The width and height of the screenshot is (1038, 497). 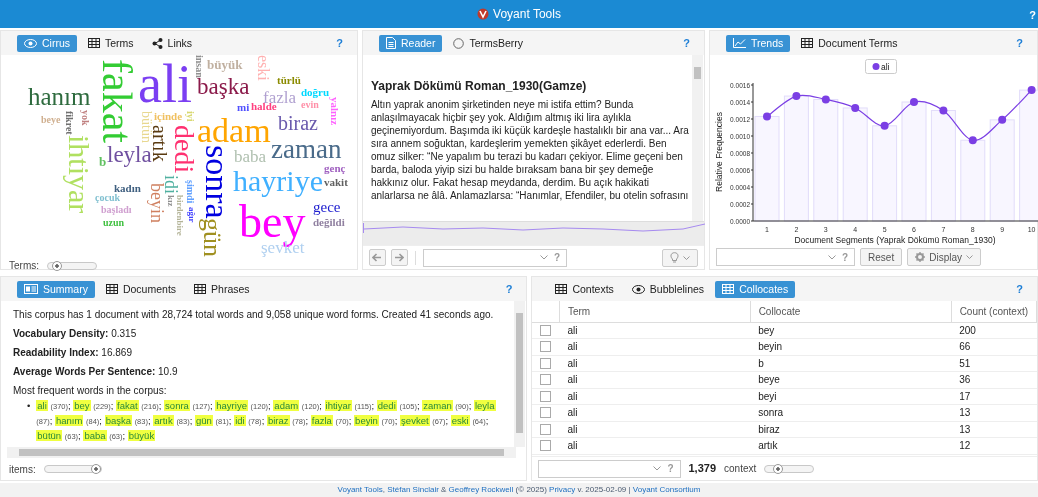 I want to click on column-header: Collocate, so click(x=851, y=311).